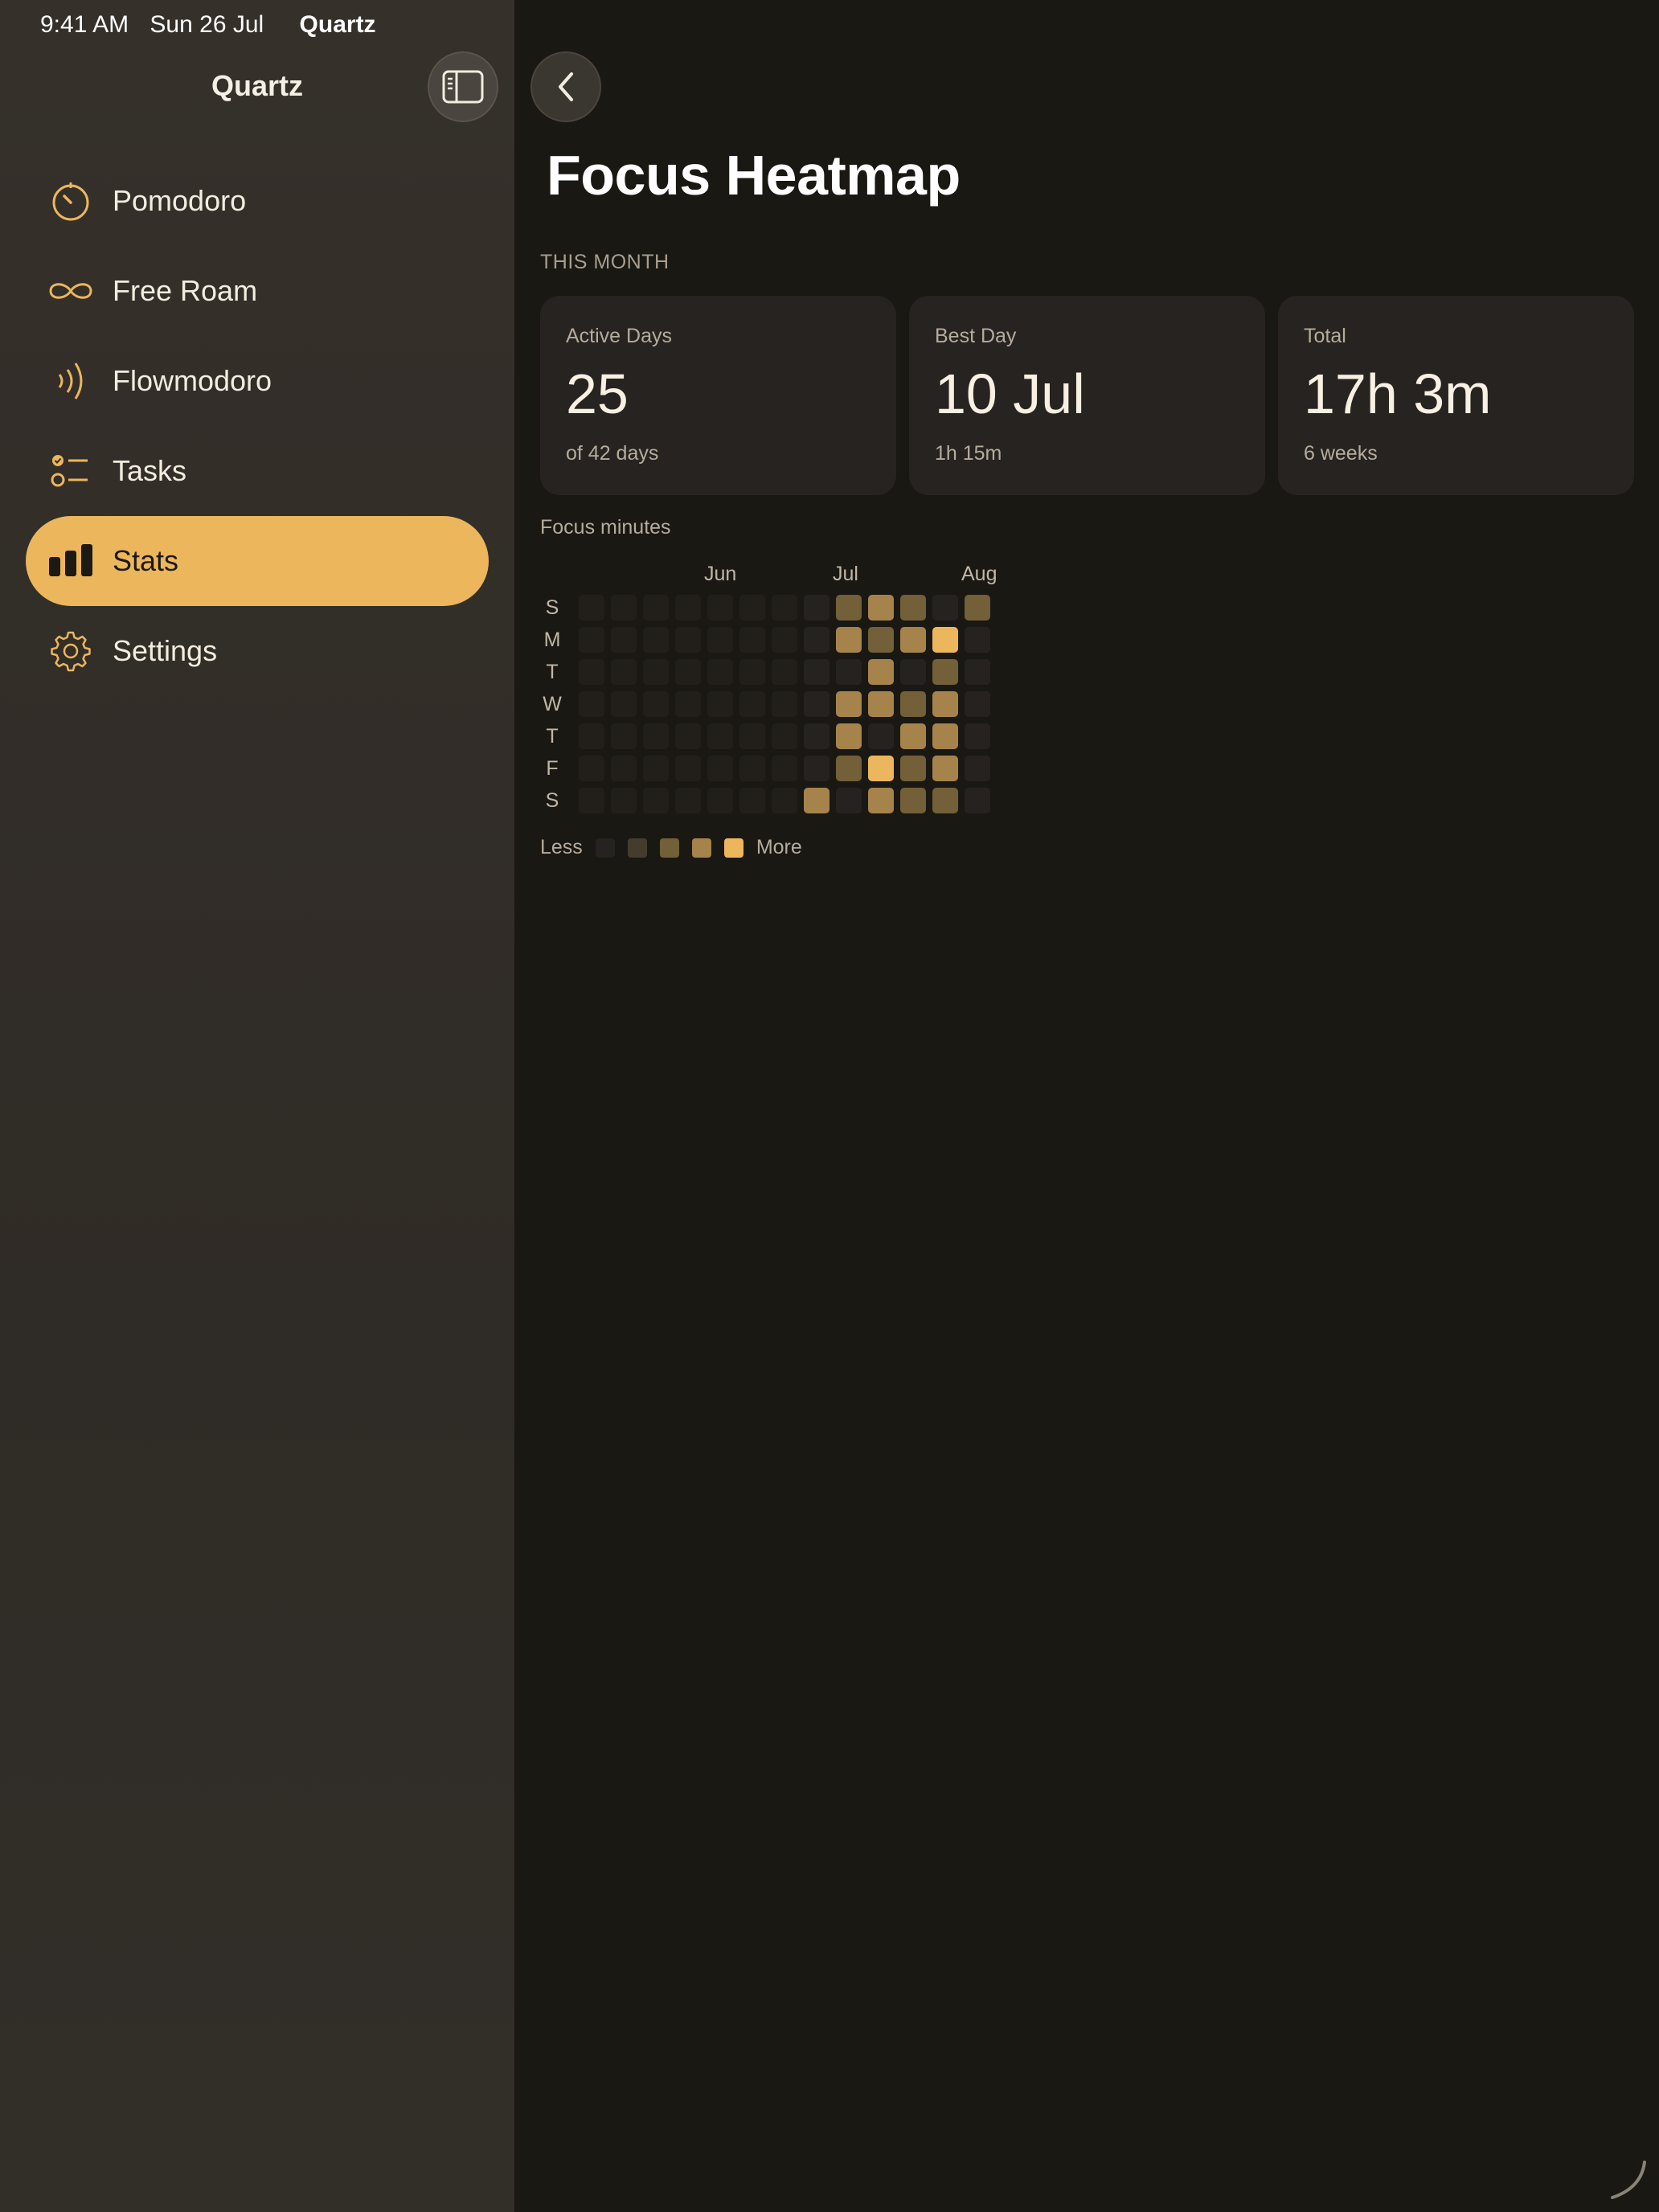 The height and width of the screenshot is (2212, 1659). I want to click on stat-card-label: Active Days, so click(619, 336).